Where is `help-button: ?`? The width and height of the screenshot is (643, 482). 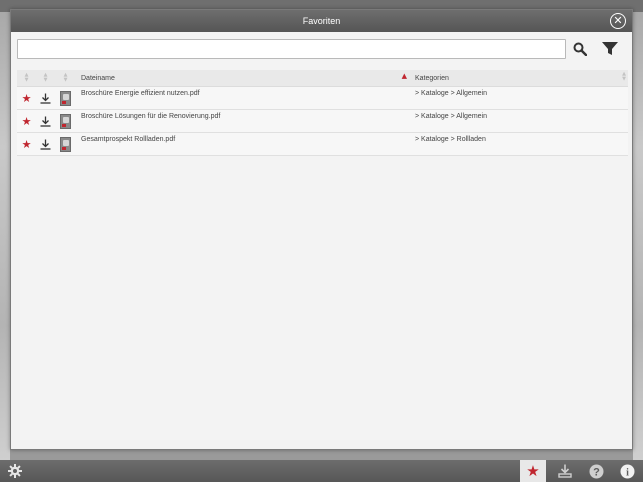 help-button: ? is located at coordinates (596, 471).